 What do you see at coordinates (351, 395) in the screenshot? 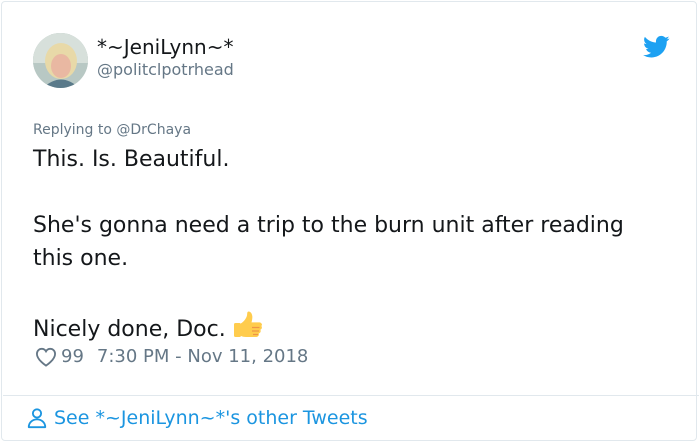
I see `divider` at bounding box center [351, 395].